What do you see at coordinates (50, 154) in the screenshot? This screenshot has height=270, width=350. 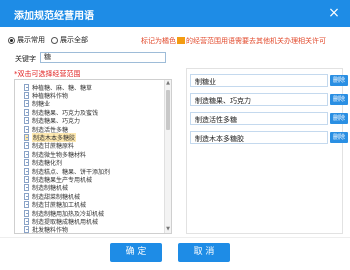 I see `list-item: 制造微生物多糖材料` at bounding box center [50, 154].